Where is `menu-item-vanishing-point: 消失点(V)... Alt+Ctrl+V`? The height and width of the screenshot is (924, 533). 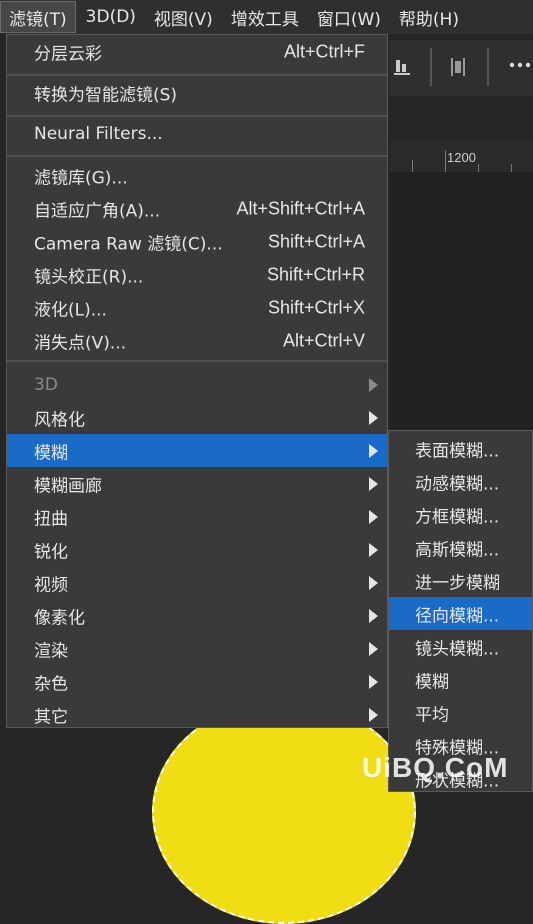 menu-item-vanishing-point: 消失点(V)... Alt+Ctrl+V is located at coordinates (197, 340).